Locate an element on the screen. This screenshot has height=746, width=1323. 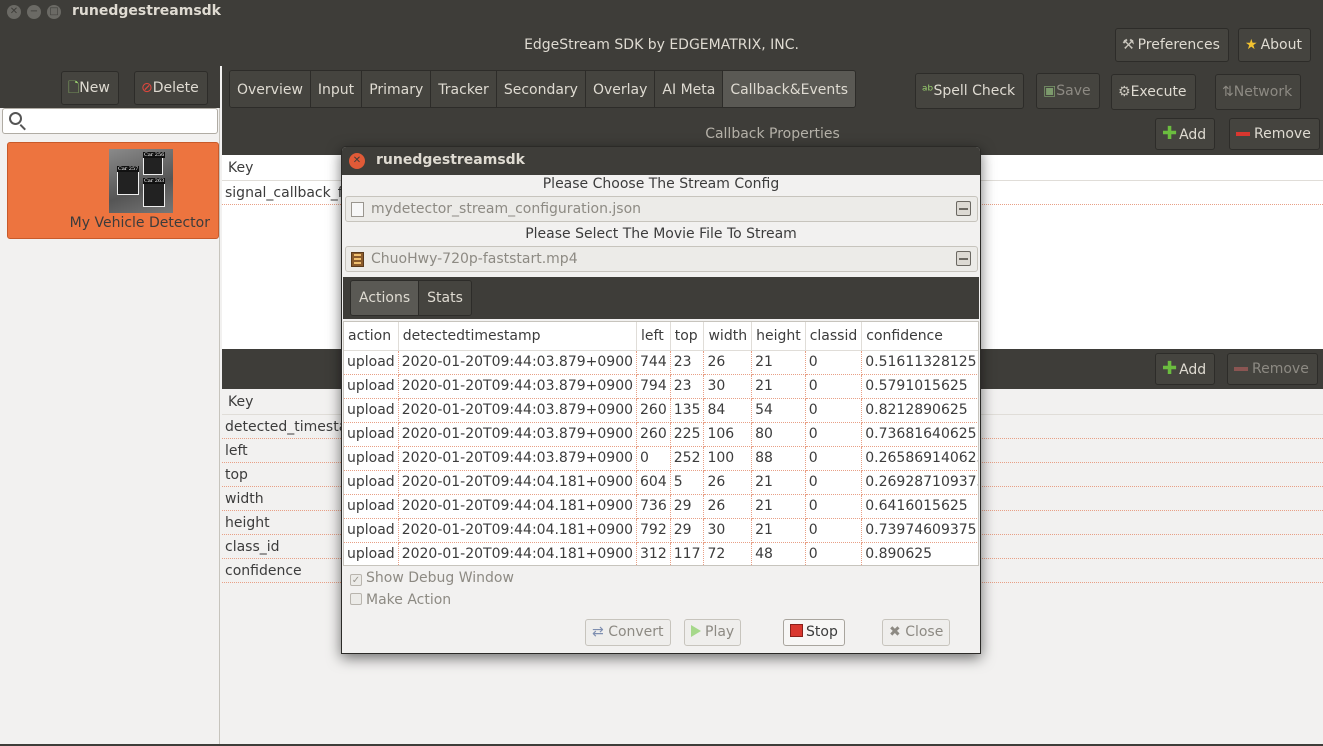
callback-add-button: ✚ Add is located at coordinates (1185, 134).